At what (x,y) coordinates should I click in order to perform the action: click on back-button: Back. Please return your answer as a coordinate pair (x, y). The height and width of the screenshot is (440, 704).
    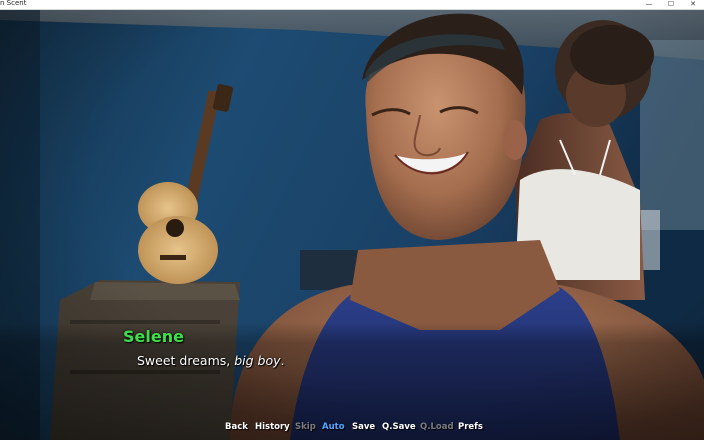
    Looking at the image, I should click on (236, 427).